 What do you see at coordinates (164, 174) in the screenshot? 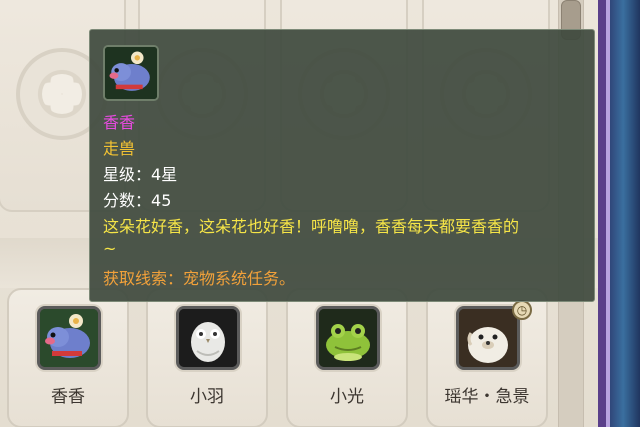
I see `star-level-value: 4星` at bounding box center [164, 174].